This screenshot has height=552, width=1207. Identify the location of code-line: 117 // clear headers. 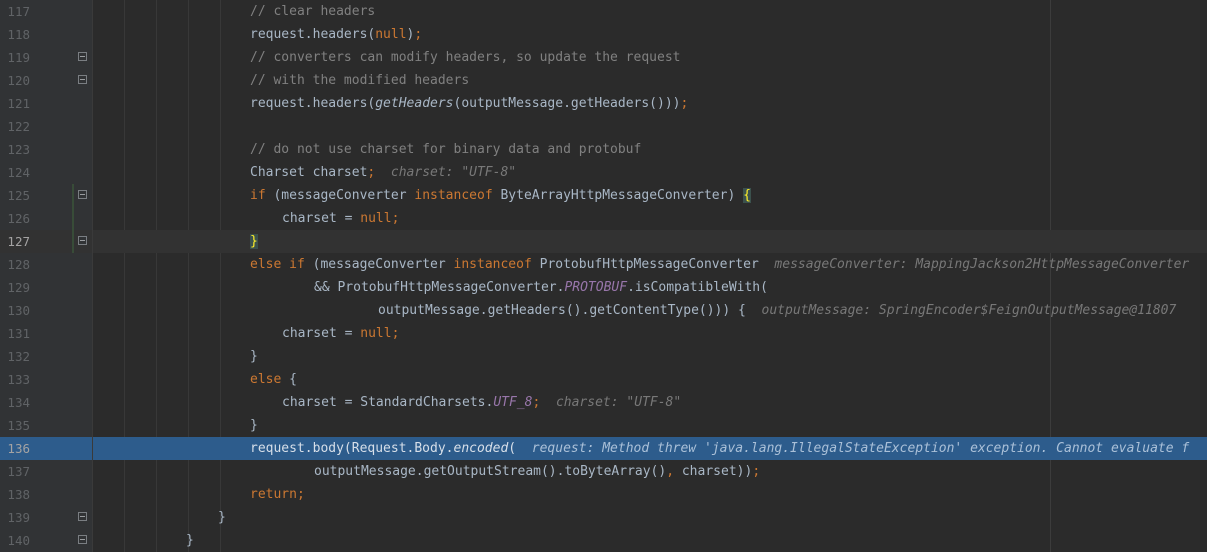
(603, 11).